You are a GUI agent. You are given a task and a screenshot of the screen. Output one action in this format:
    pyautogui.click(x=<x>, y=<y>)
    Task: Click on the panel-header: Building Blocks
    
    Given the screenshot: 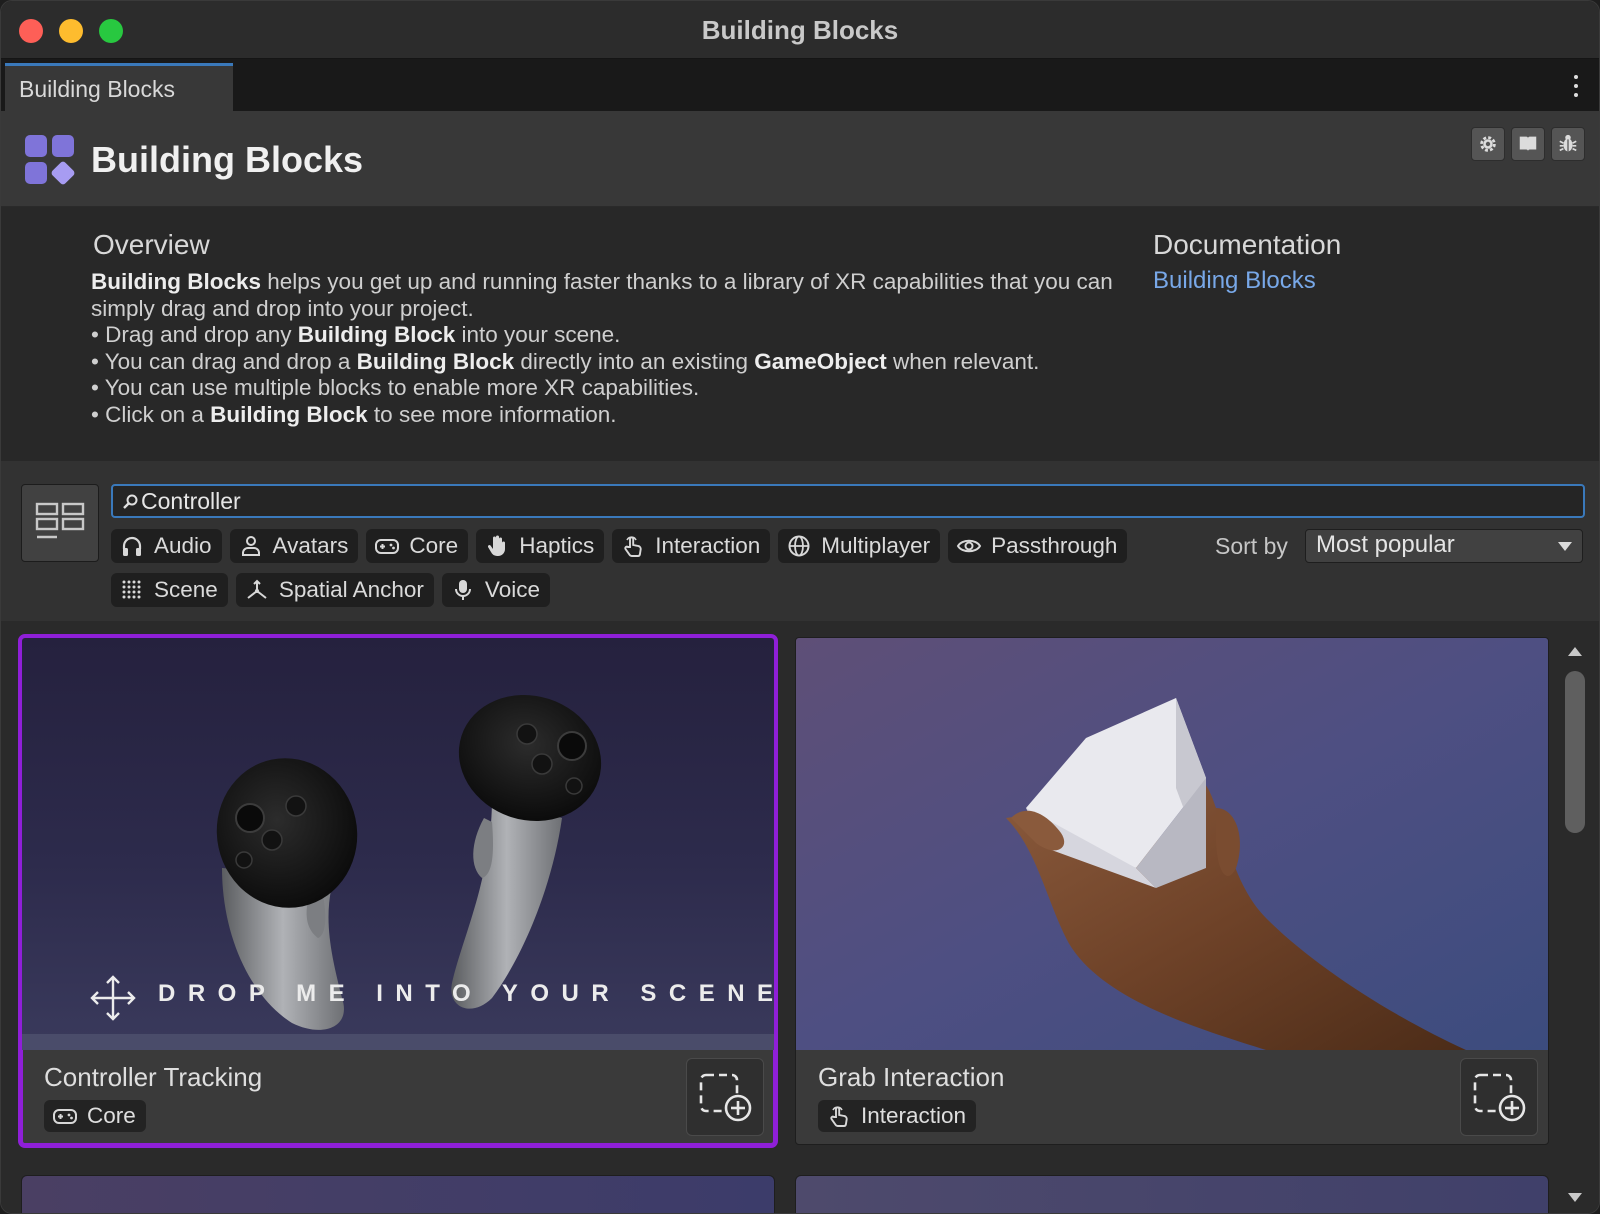 What is the action you would take?
    pyautogui.click(x=800, y=159)
    